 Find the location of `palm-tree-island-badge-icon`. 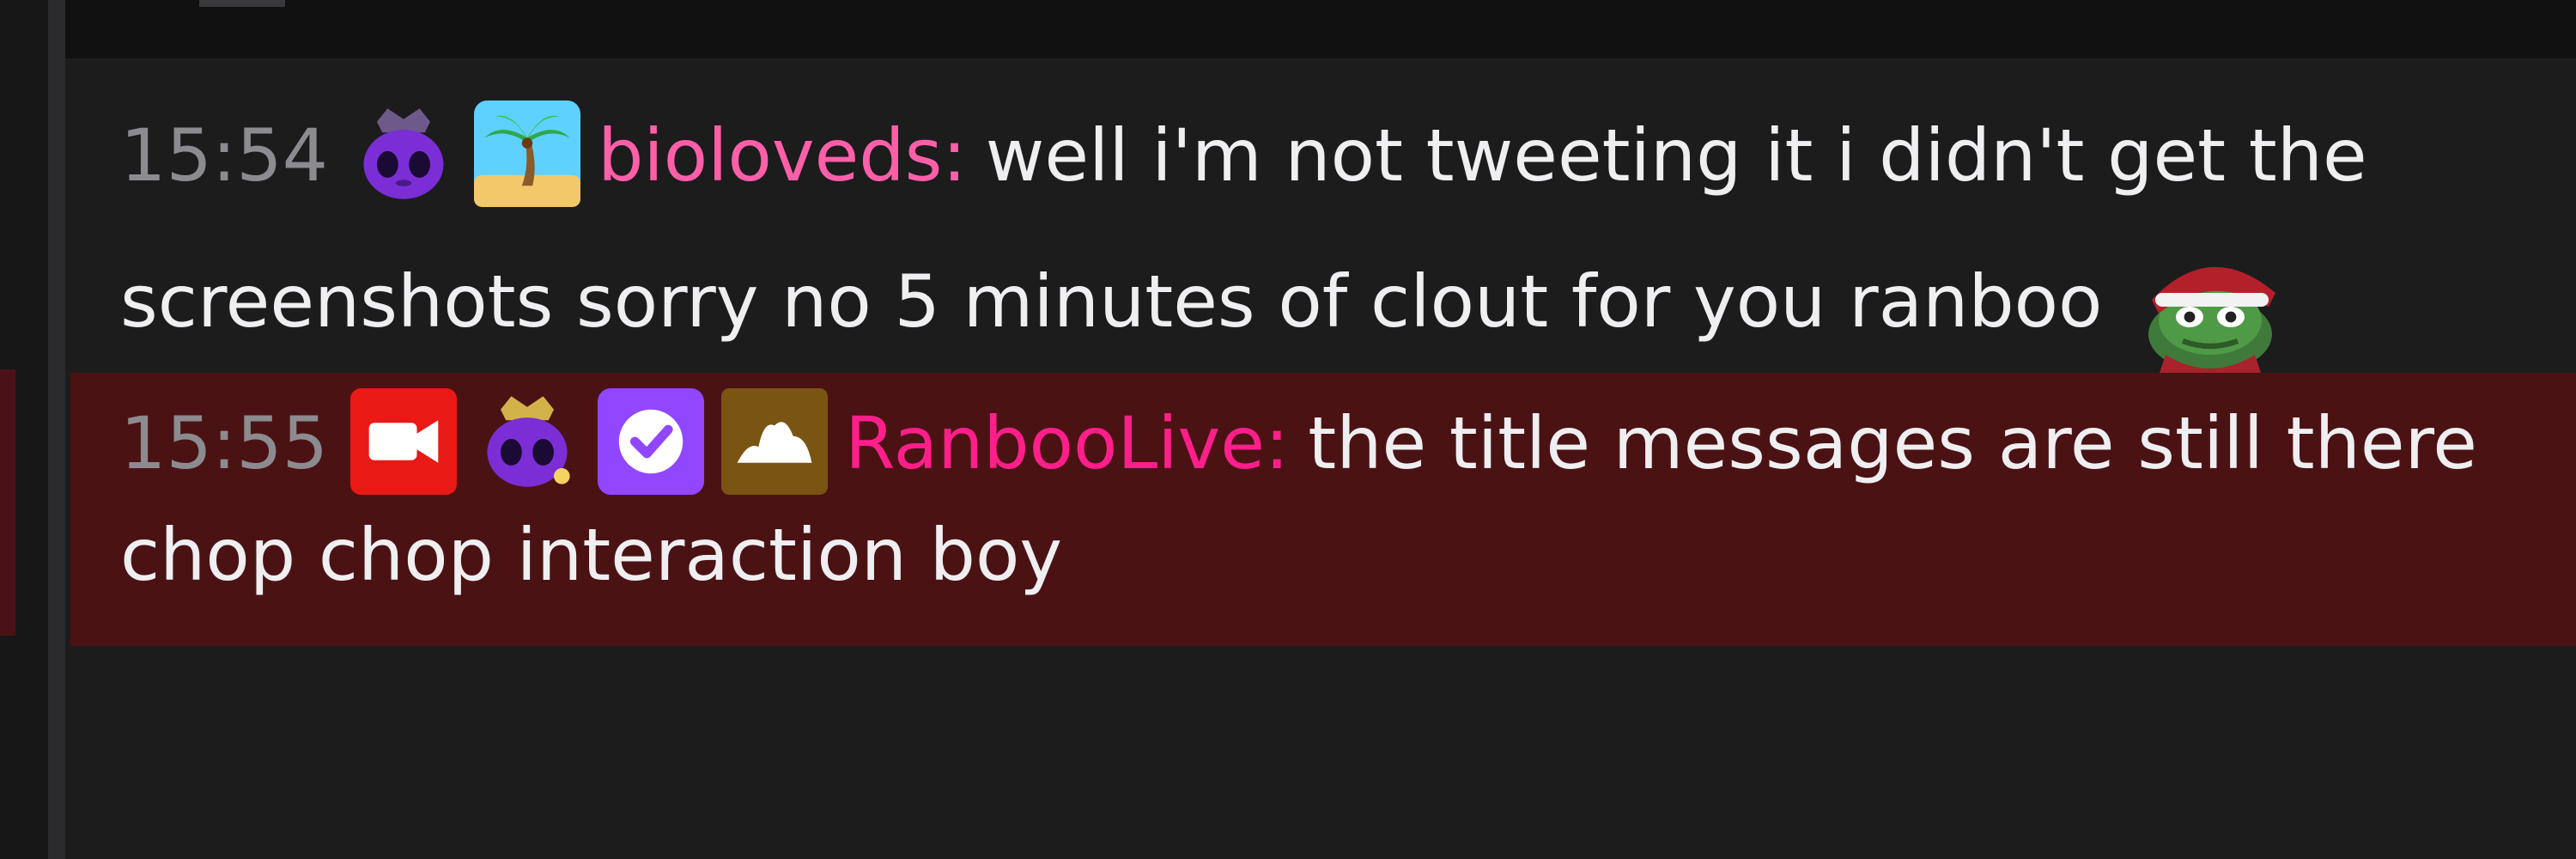

palm-tree-island-badge-icon is located at coordinates (527, 154).